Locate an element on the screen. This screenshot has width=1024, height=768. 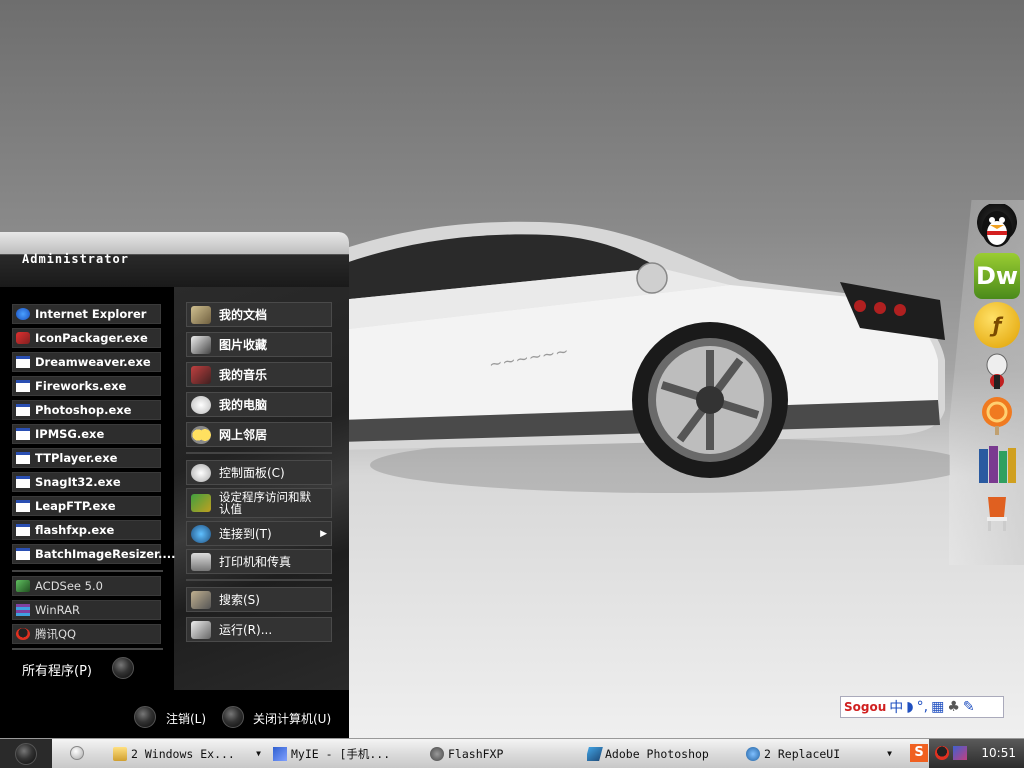
app-iconpackager: IconPackager.exe is located at coordinates (86, 338).